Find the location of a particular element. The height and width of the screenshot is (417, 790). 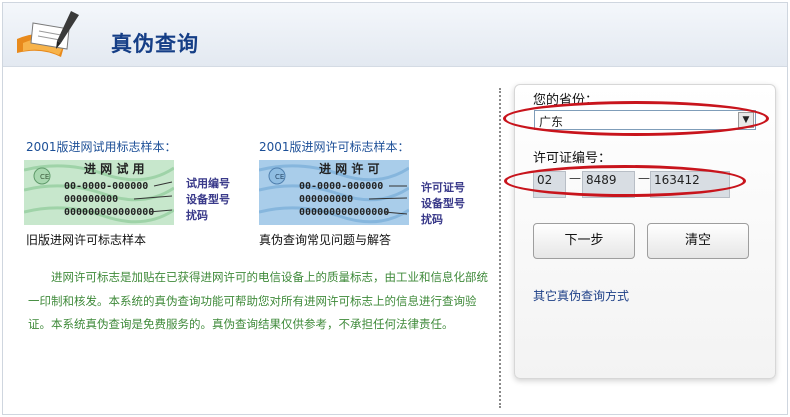

trial-sample-label: 2001版进网试用标志样本： is located at coordinates (101, 147).